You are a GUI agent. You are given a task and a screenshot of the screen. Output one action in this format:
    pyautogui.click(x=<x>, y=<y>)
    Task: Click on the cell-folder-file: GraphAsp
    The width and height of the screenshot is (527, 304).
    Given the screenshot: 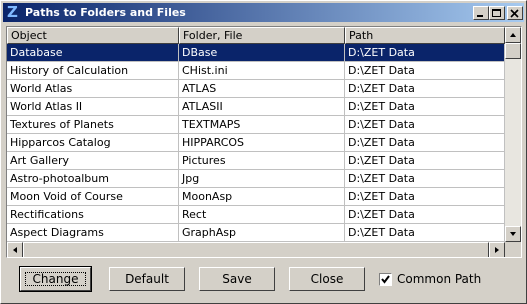 What is the action you would take?
    pyautogui.click(x=262, y=233)
    